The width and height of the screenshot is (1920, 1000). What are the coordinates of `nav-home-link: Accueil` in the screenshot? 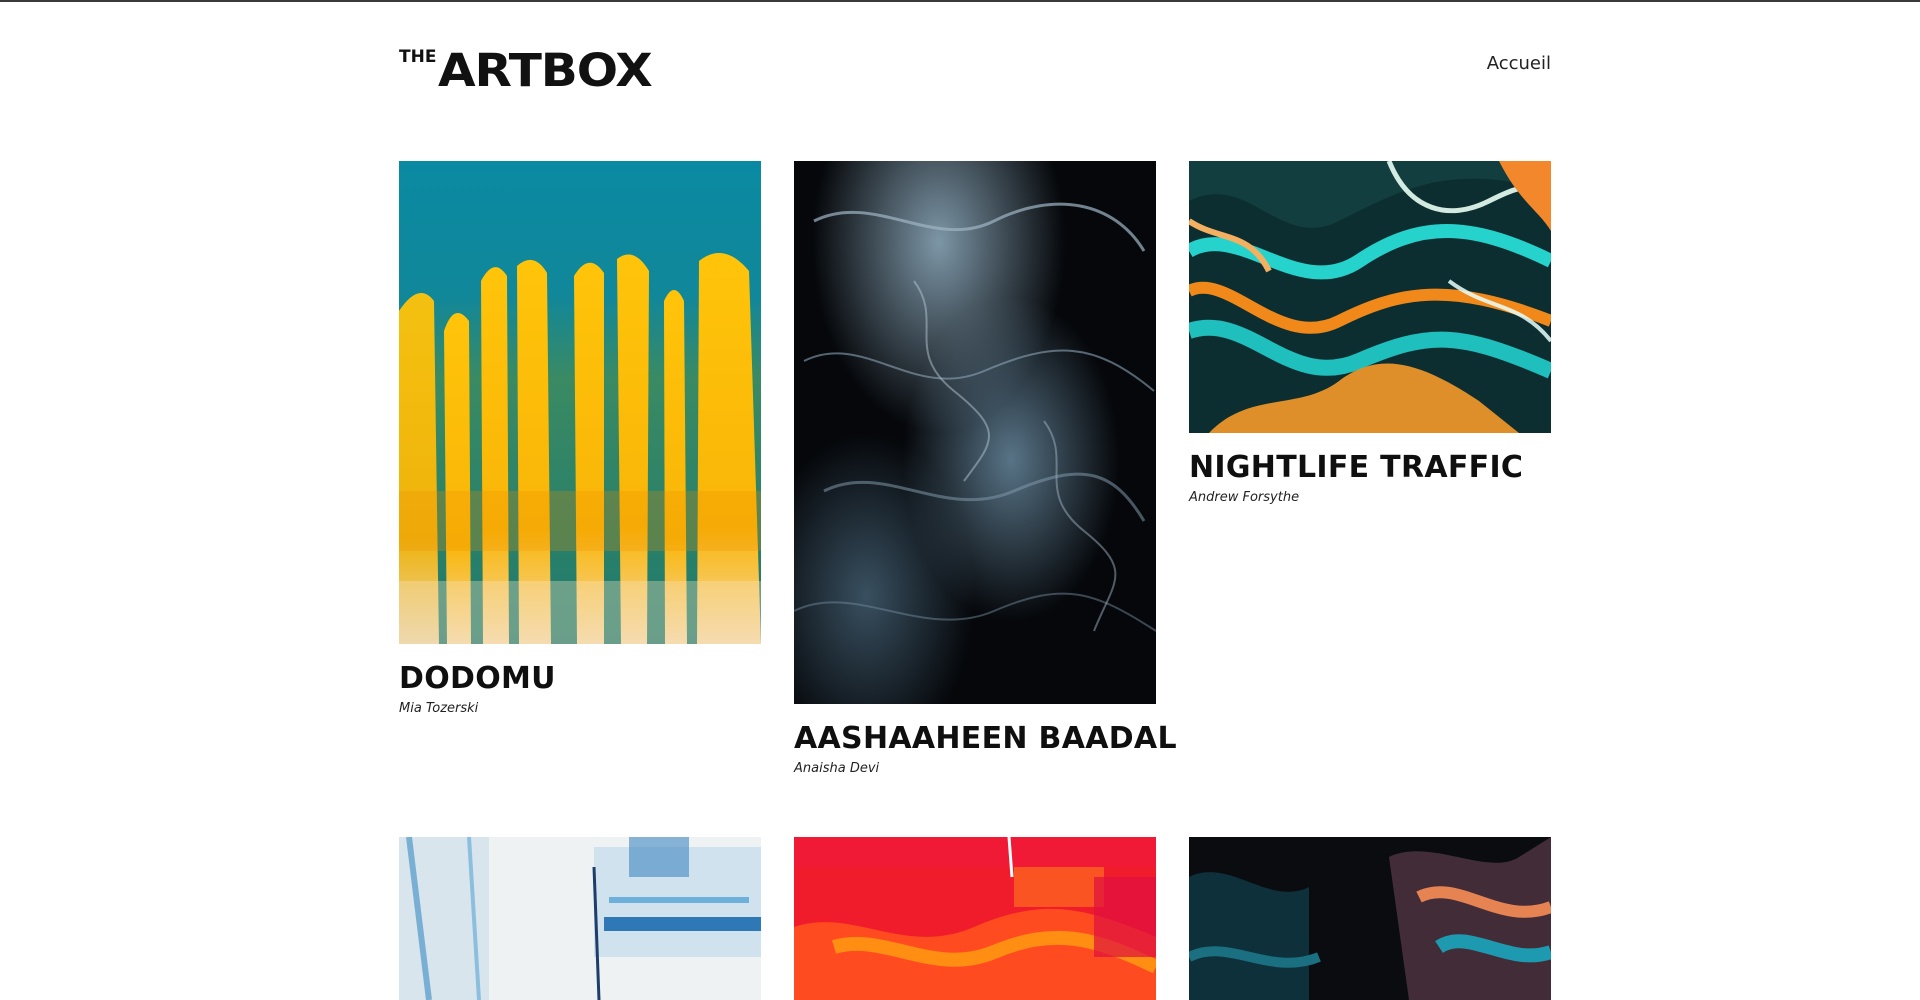 It's located at (1519, 63).